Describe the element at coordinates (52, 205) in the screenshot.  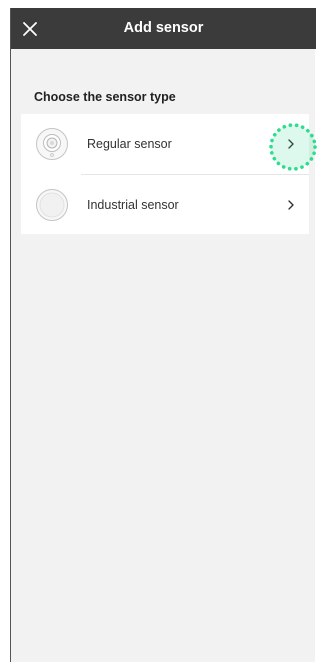
I see `industrial-sensor-icon` at that location.